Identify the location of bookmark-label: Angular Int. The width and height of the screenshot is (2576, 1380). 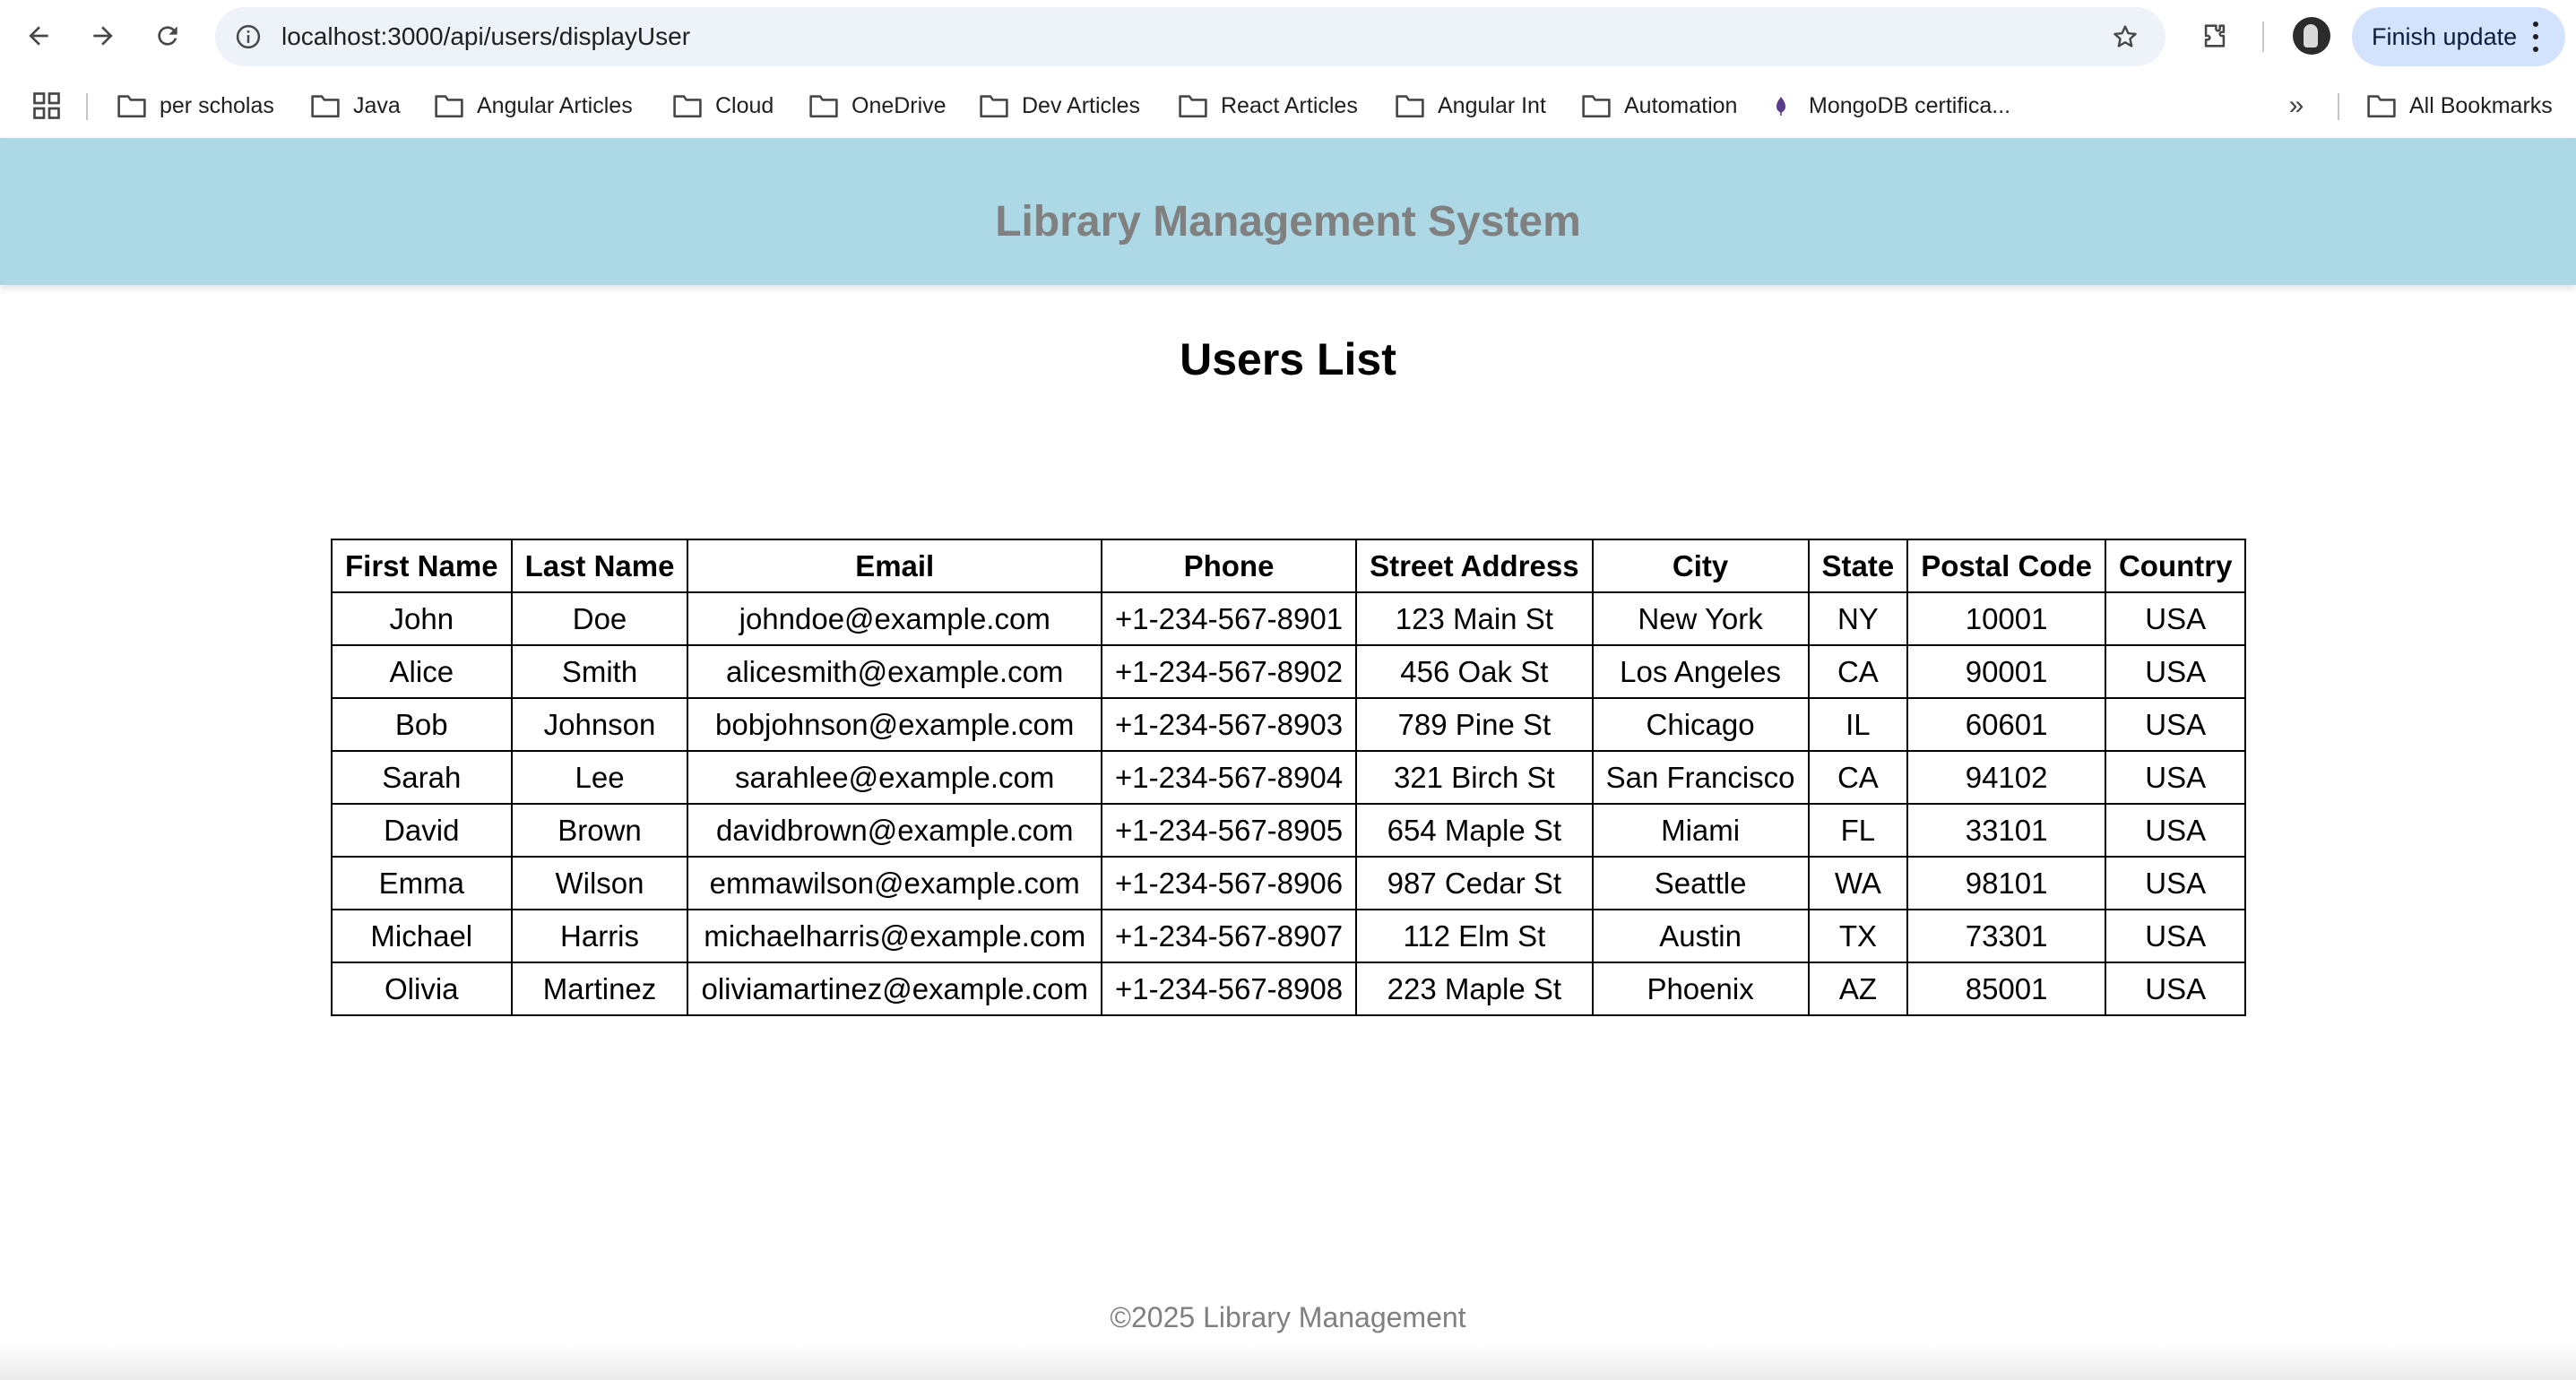
(1492, 105).